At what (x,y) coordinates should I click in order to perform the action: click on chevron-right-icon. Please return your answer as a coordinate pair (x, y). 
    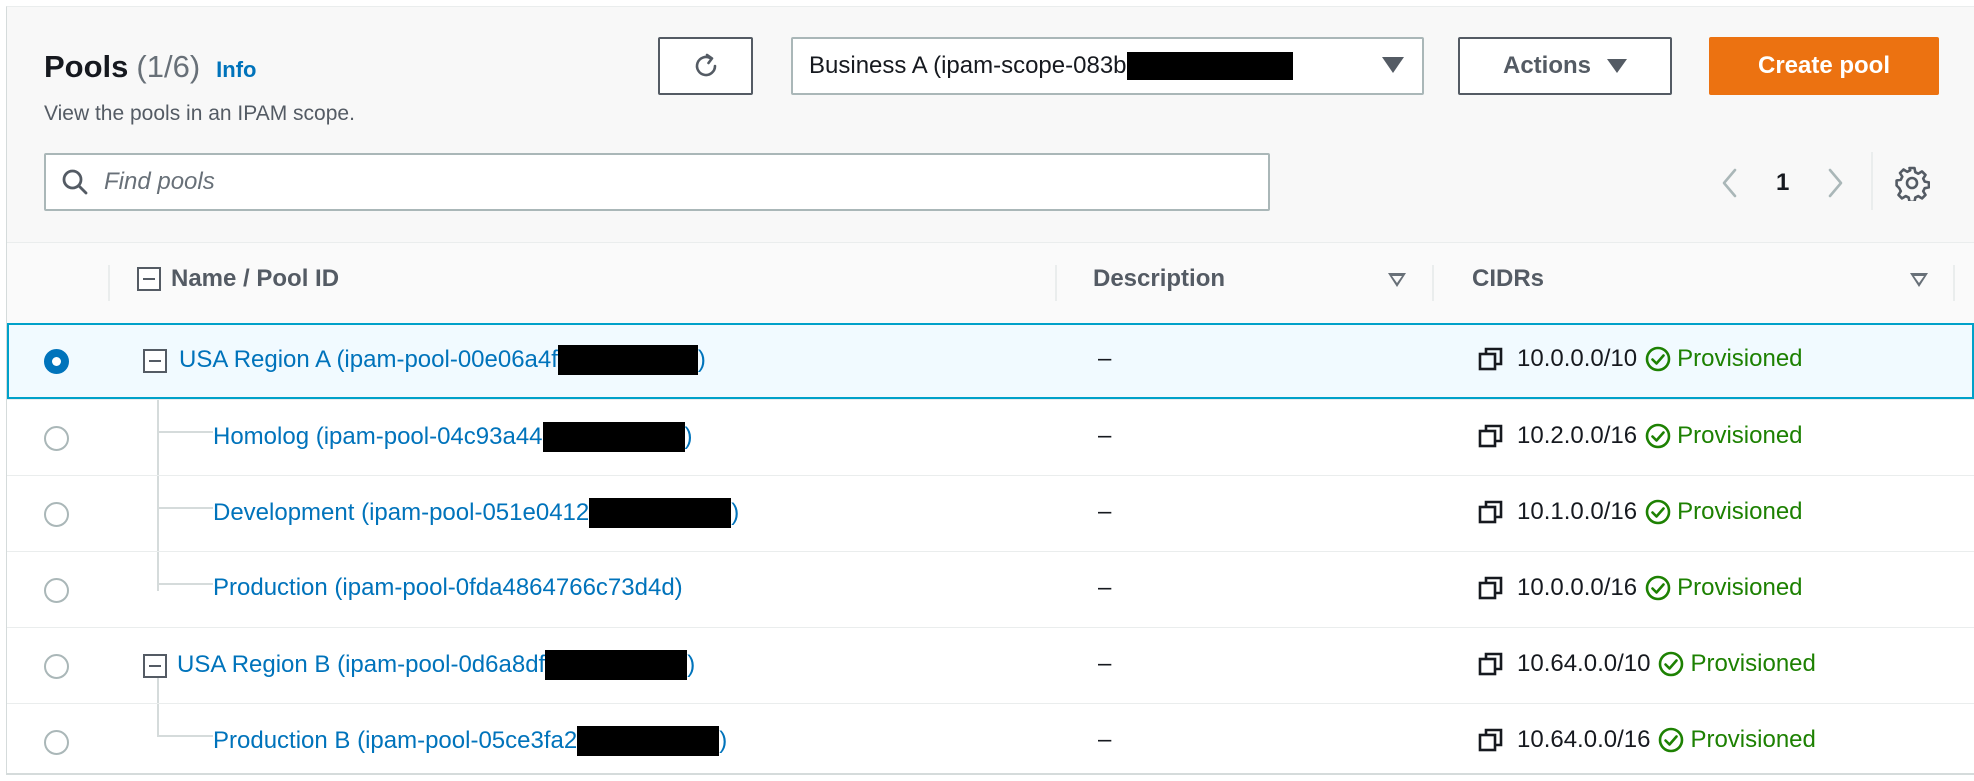
    Looking at the image, I should click on (1835, 183).